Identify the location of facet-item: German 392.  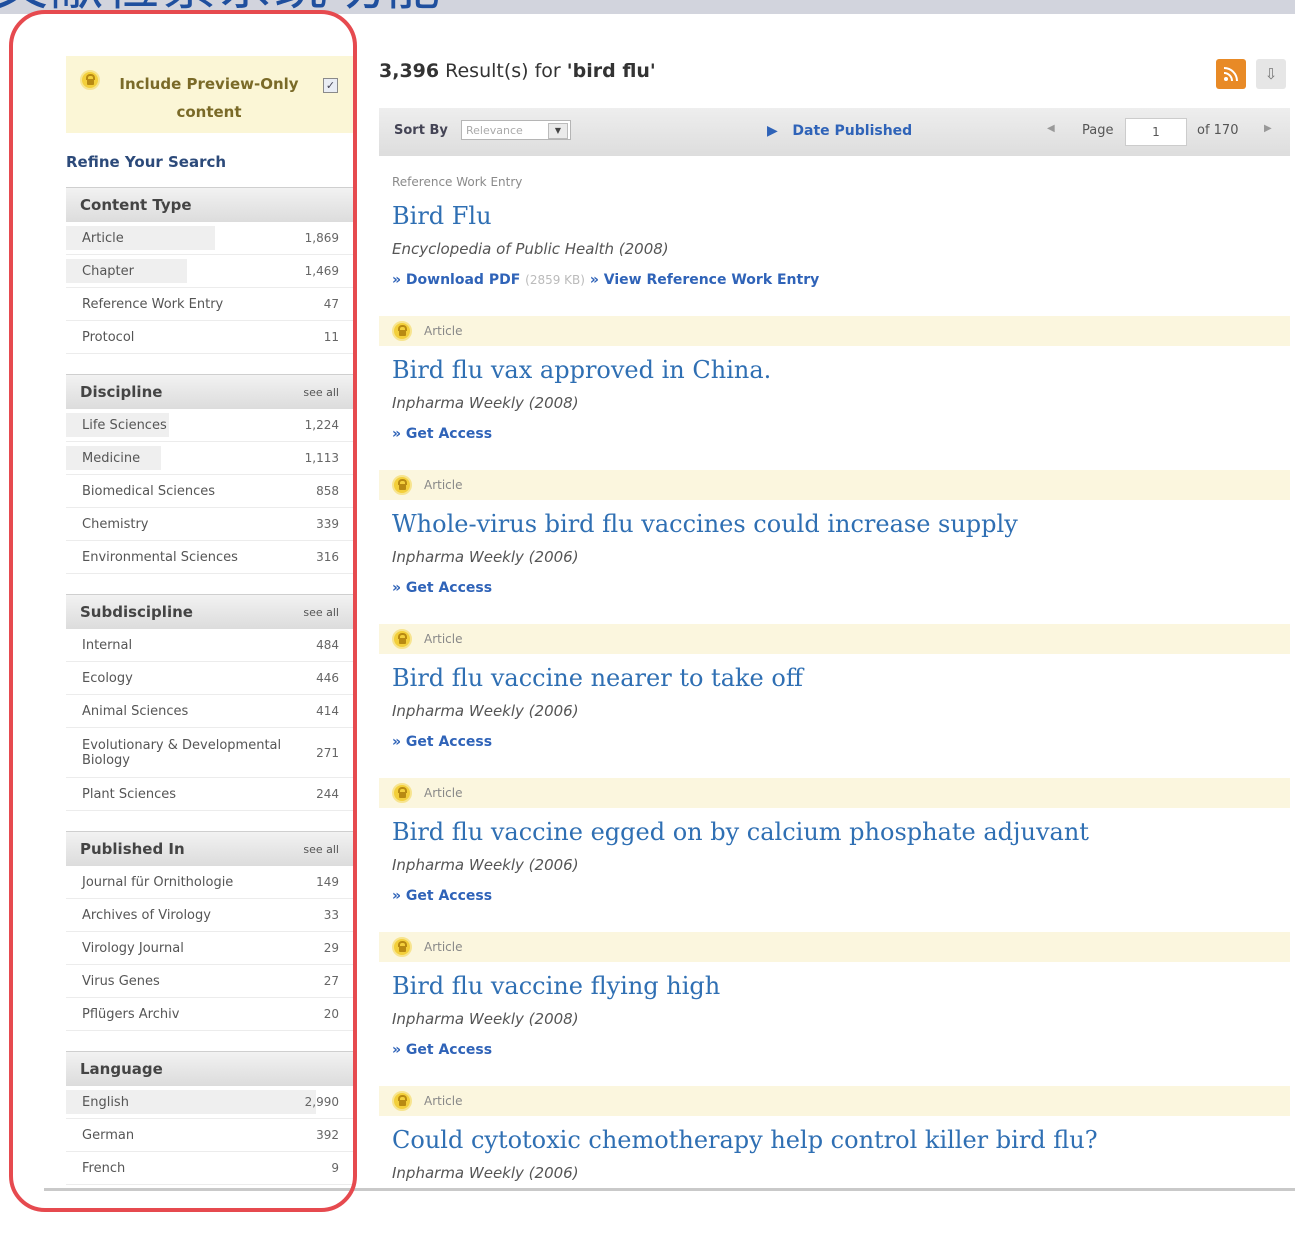
(209, 1135).